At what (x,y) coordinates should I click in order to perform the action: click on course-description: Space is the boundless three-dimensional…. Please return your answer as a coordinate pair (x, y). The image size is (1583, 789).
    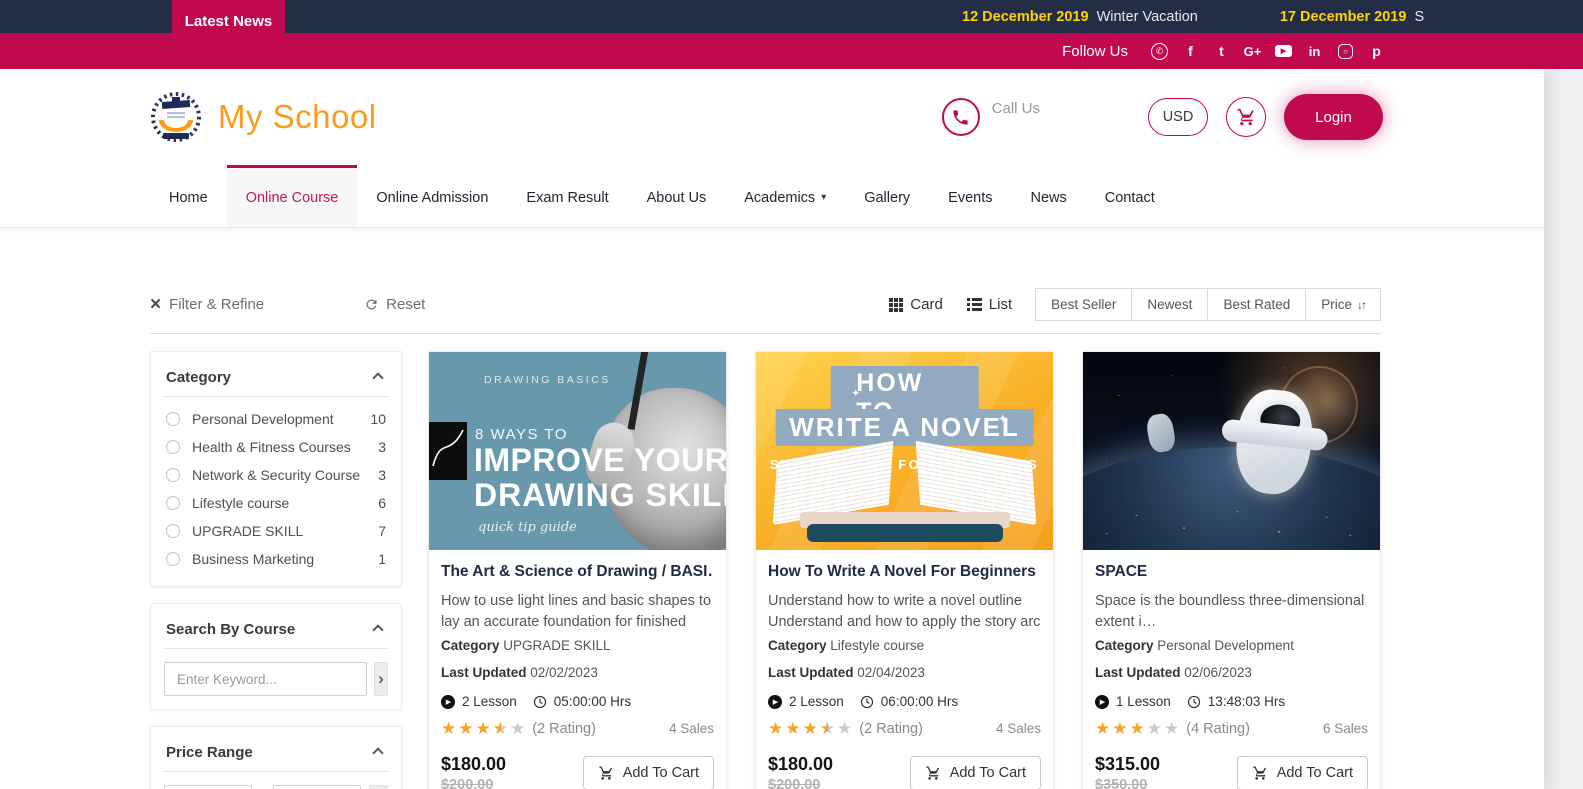
    Looking at the image, I should click on (1230, 611).